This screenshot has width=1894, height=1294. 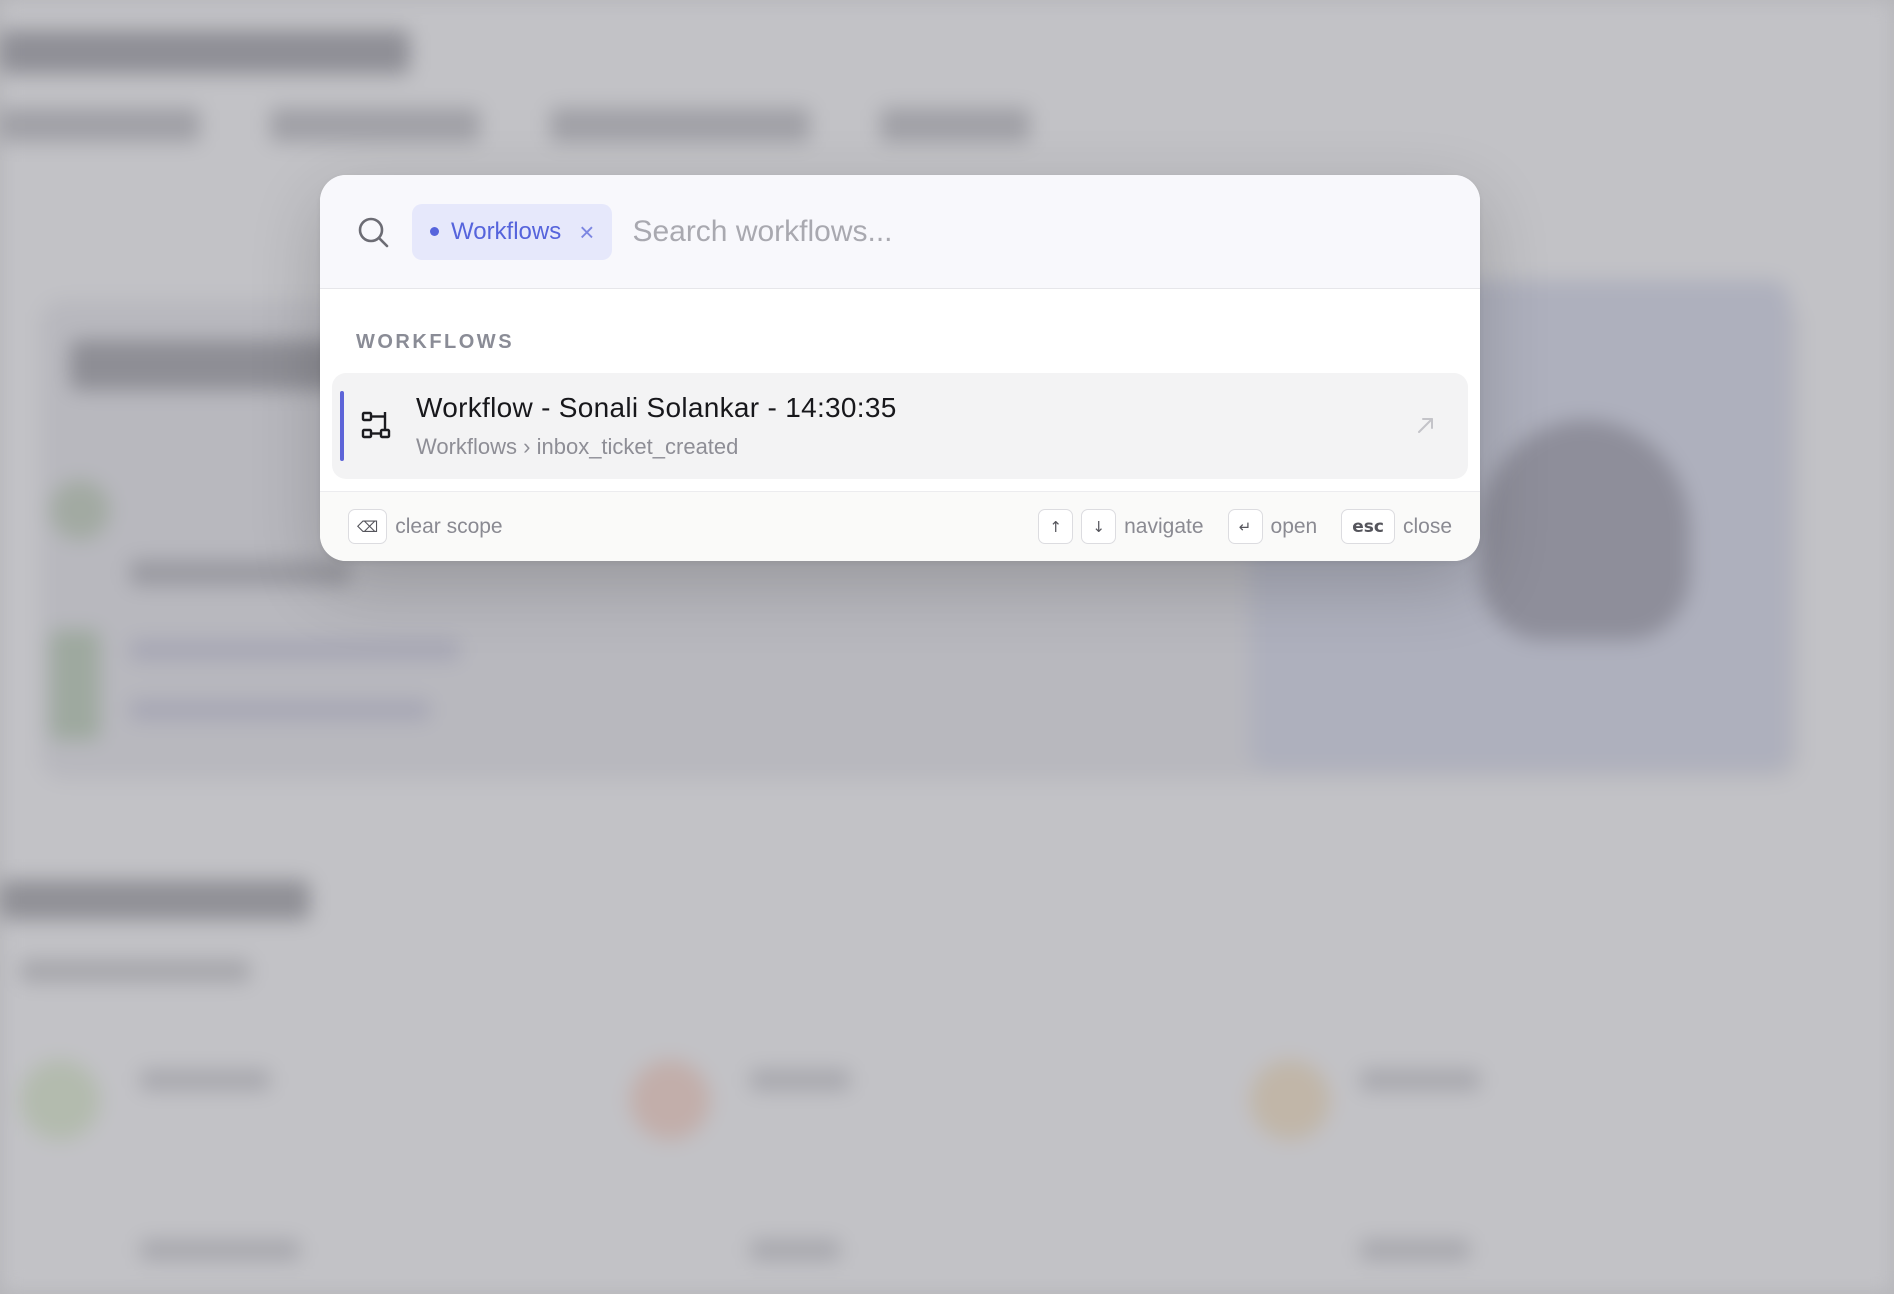 What do you see at coordinates (1426, 425) in the screenshot?
I see `open-external-icon` at bounding box center [1426, 425].